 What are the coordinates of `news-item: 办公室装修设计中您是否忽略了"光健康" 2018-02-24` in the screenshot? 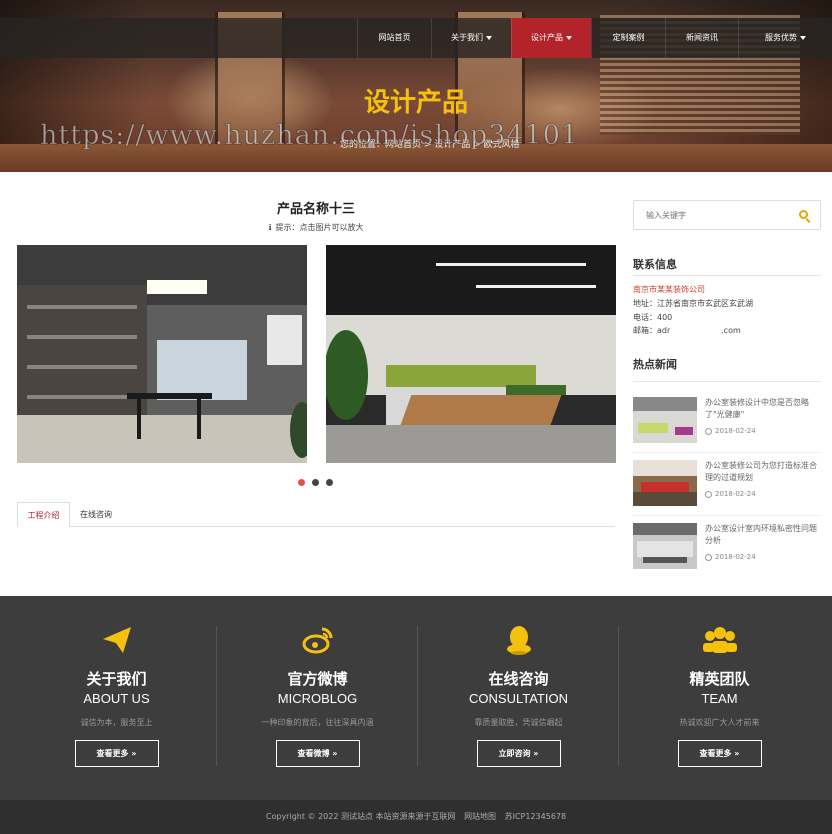 It's located at (727, 425).